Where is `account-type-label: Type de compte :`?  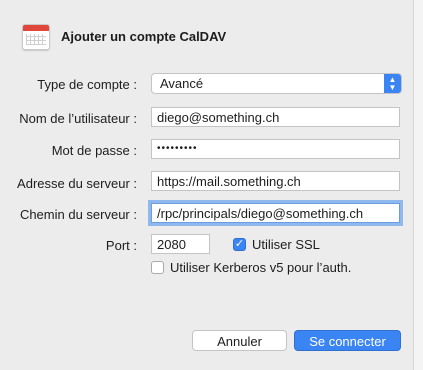 account-type-label: Type de compte : is located at coordinates (87, 84).